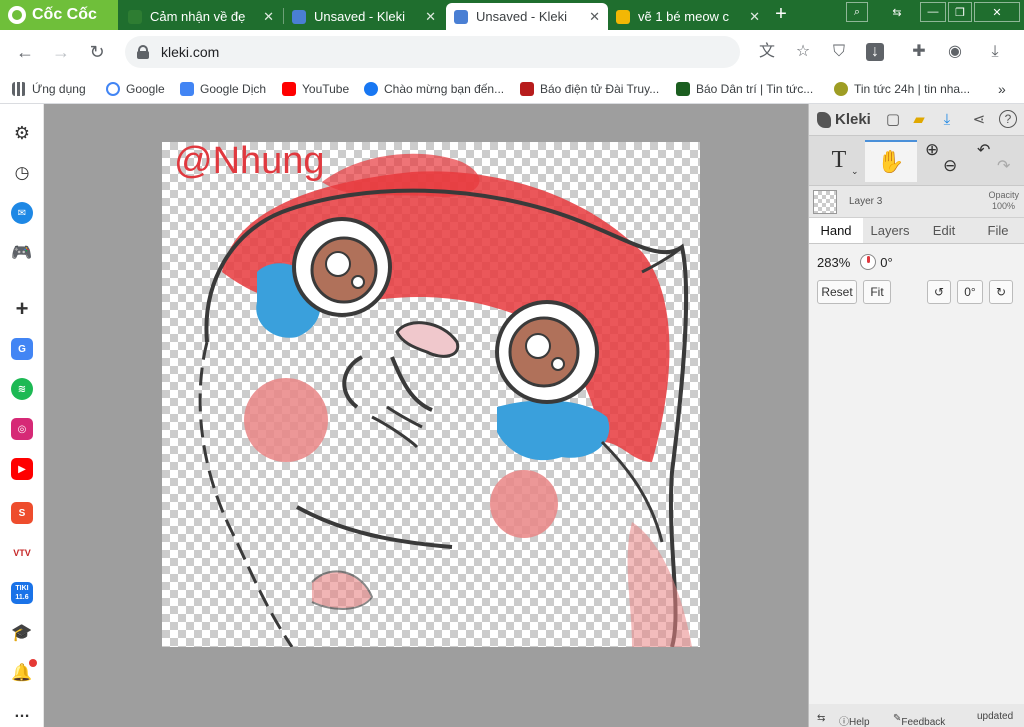  I want to click on zoom-in-icon: ⊕, so click(932, 150).